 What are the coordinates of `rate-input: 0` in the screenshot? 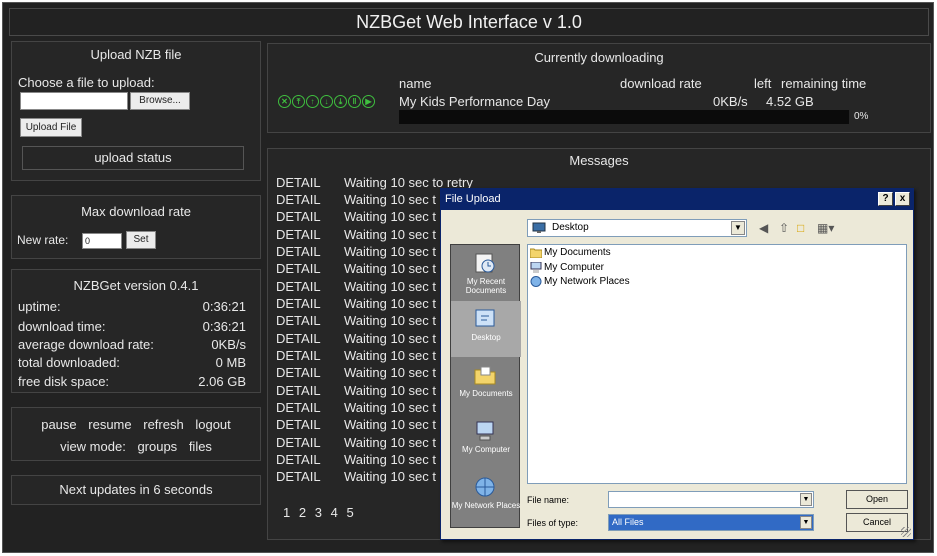 It's located at (102, 241).